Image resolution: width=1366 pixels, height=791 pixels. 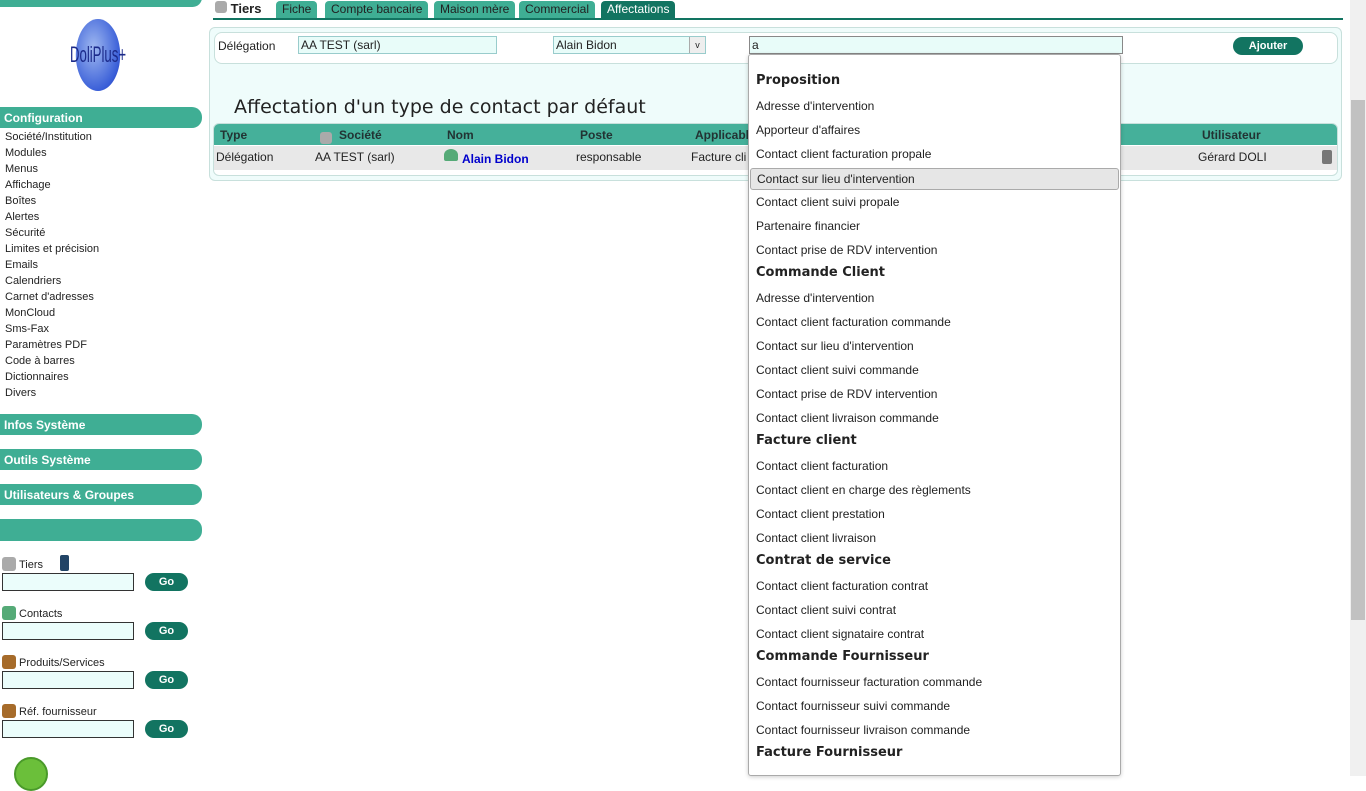 What do you see at coordinates (101, 459) in the screenshot?
I see `section-outils-systeme: Outils Système` at bounding box center [101, 459].